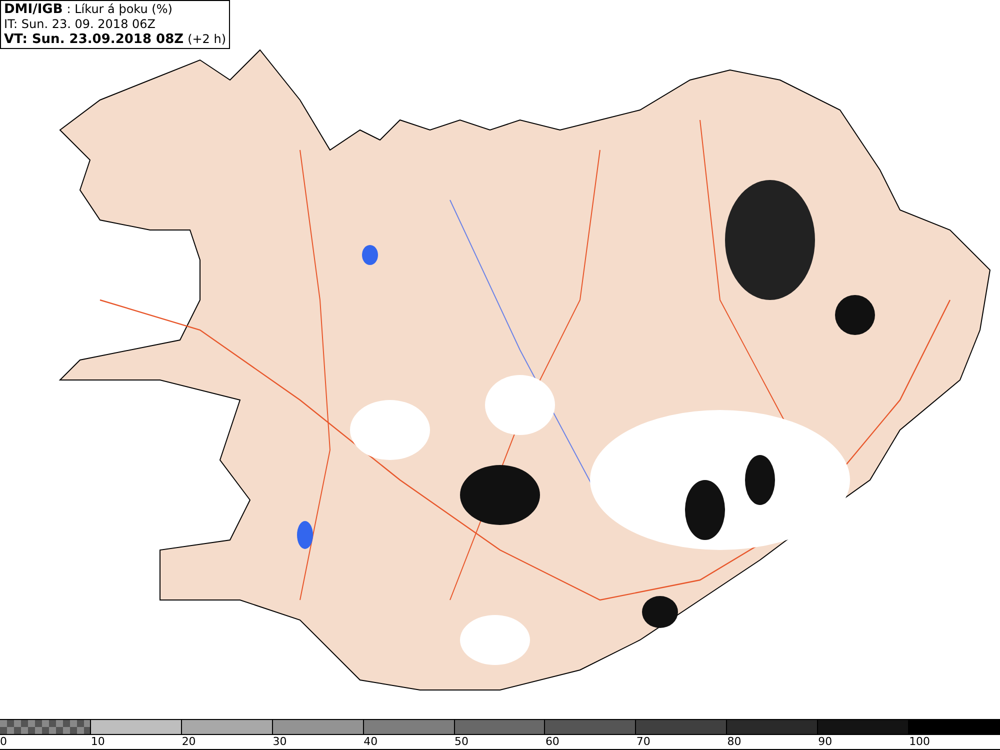  What do you see at coordinates (826, 742) in the screenshot?
I see `legend-tick-label: 90` at bounding box center [826, 742].